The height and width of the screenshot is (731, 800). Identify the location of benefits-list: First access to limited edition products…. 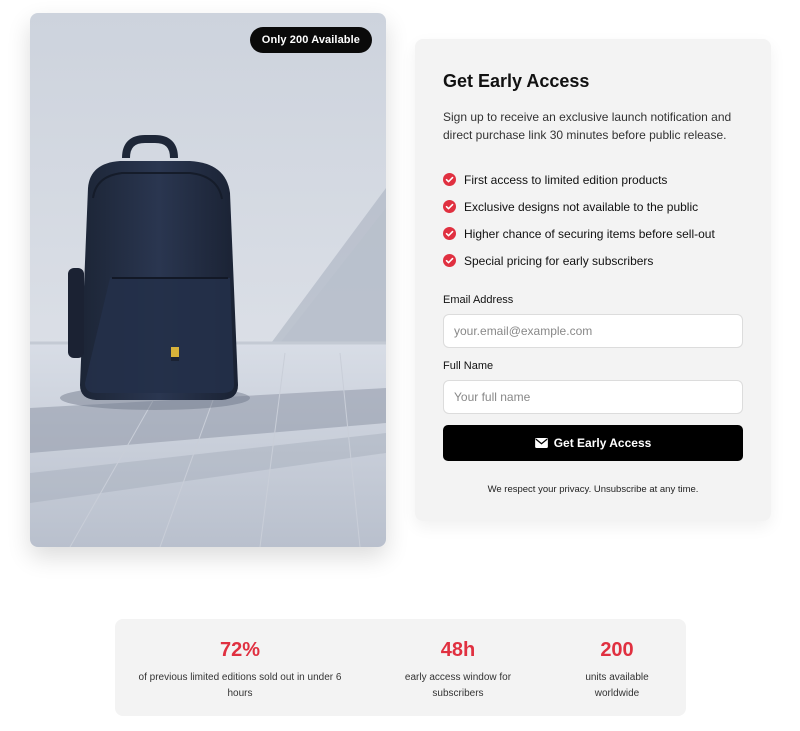
(593, 220).